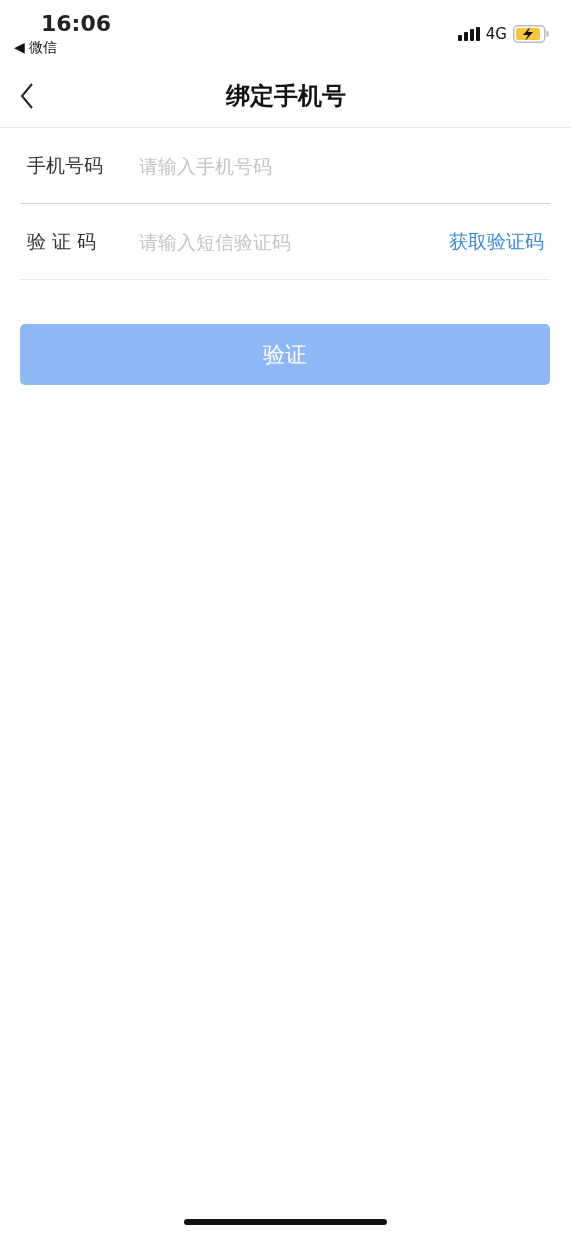 The image size is (571, 1236). I want to click on get-code-button: 获取验证码, so click(499, 241).